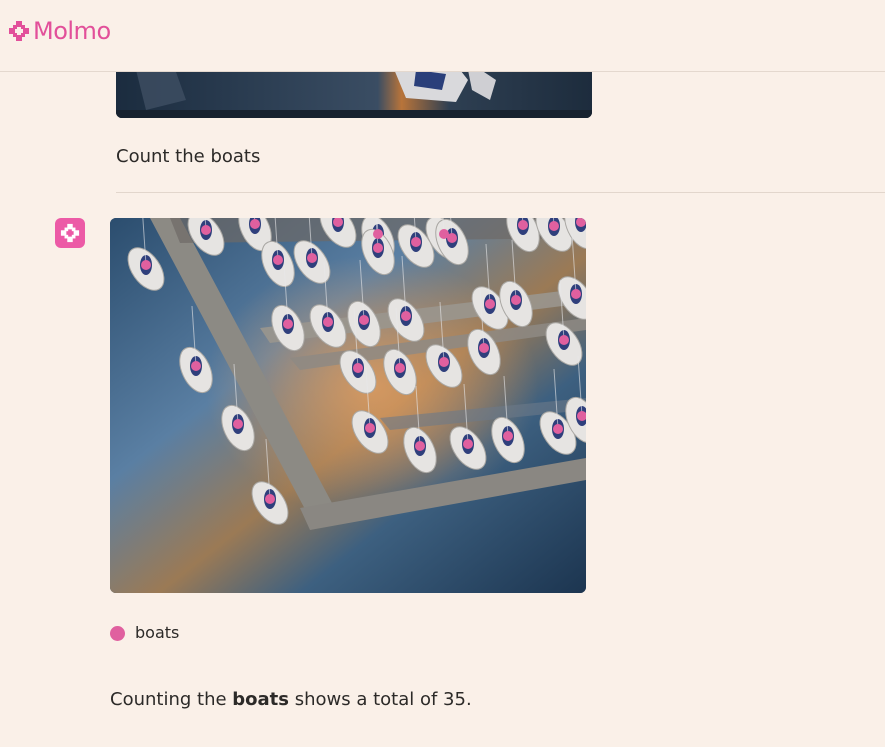  What do you see at coordinates (72, 31) in the screenshot?
I see `brand-name: Molmo` at bounding box center [72, 31].